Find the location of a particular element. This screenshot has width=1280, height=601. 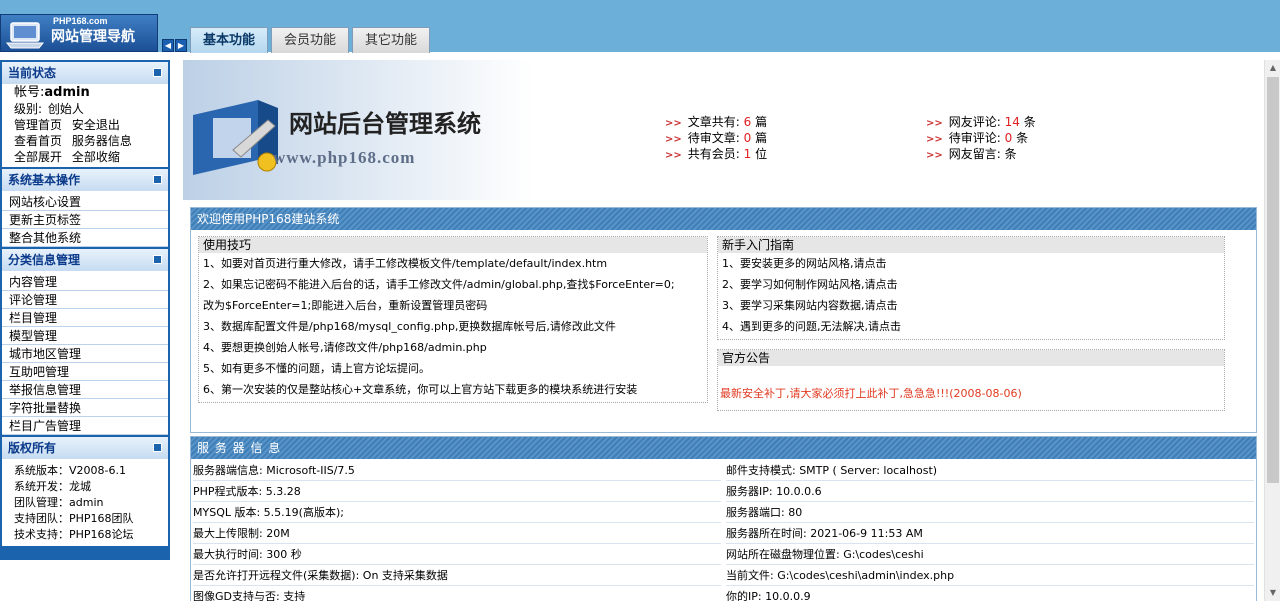

stat-members: >> 共有会员: 1 位 is located at coordinates (716, 154).